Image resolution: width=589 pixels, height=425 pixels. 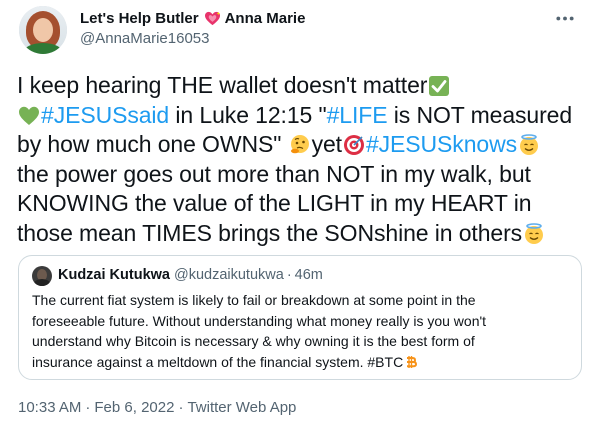 What do you see at coordinates (248, 114) in the screenshot?
I see `tweet-text-segment: in Luke 12:15 "` at bounding box center [248, 114].